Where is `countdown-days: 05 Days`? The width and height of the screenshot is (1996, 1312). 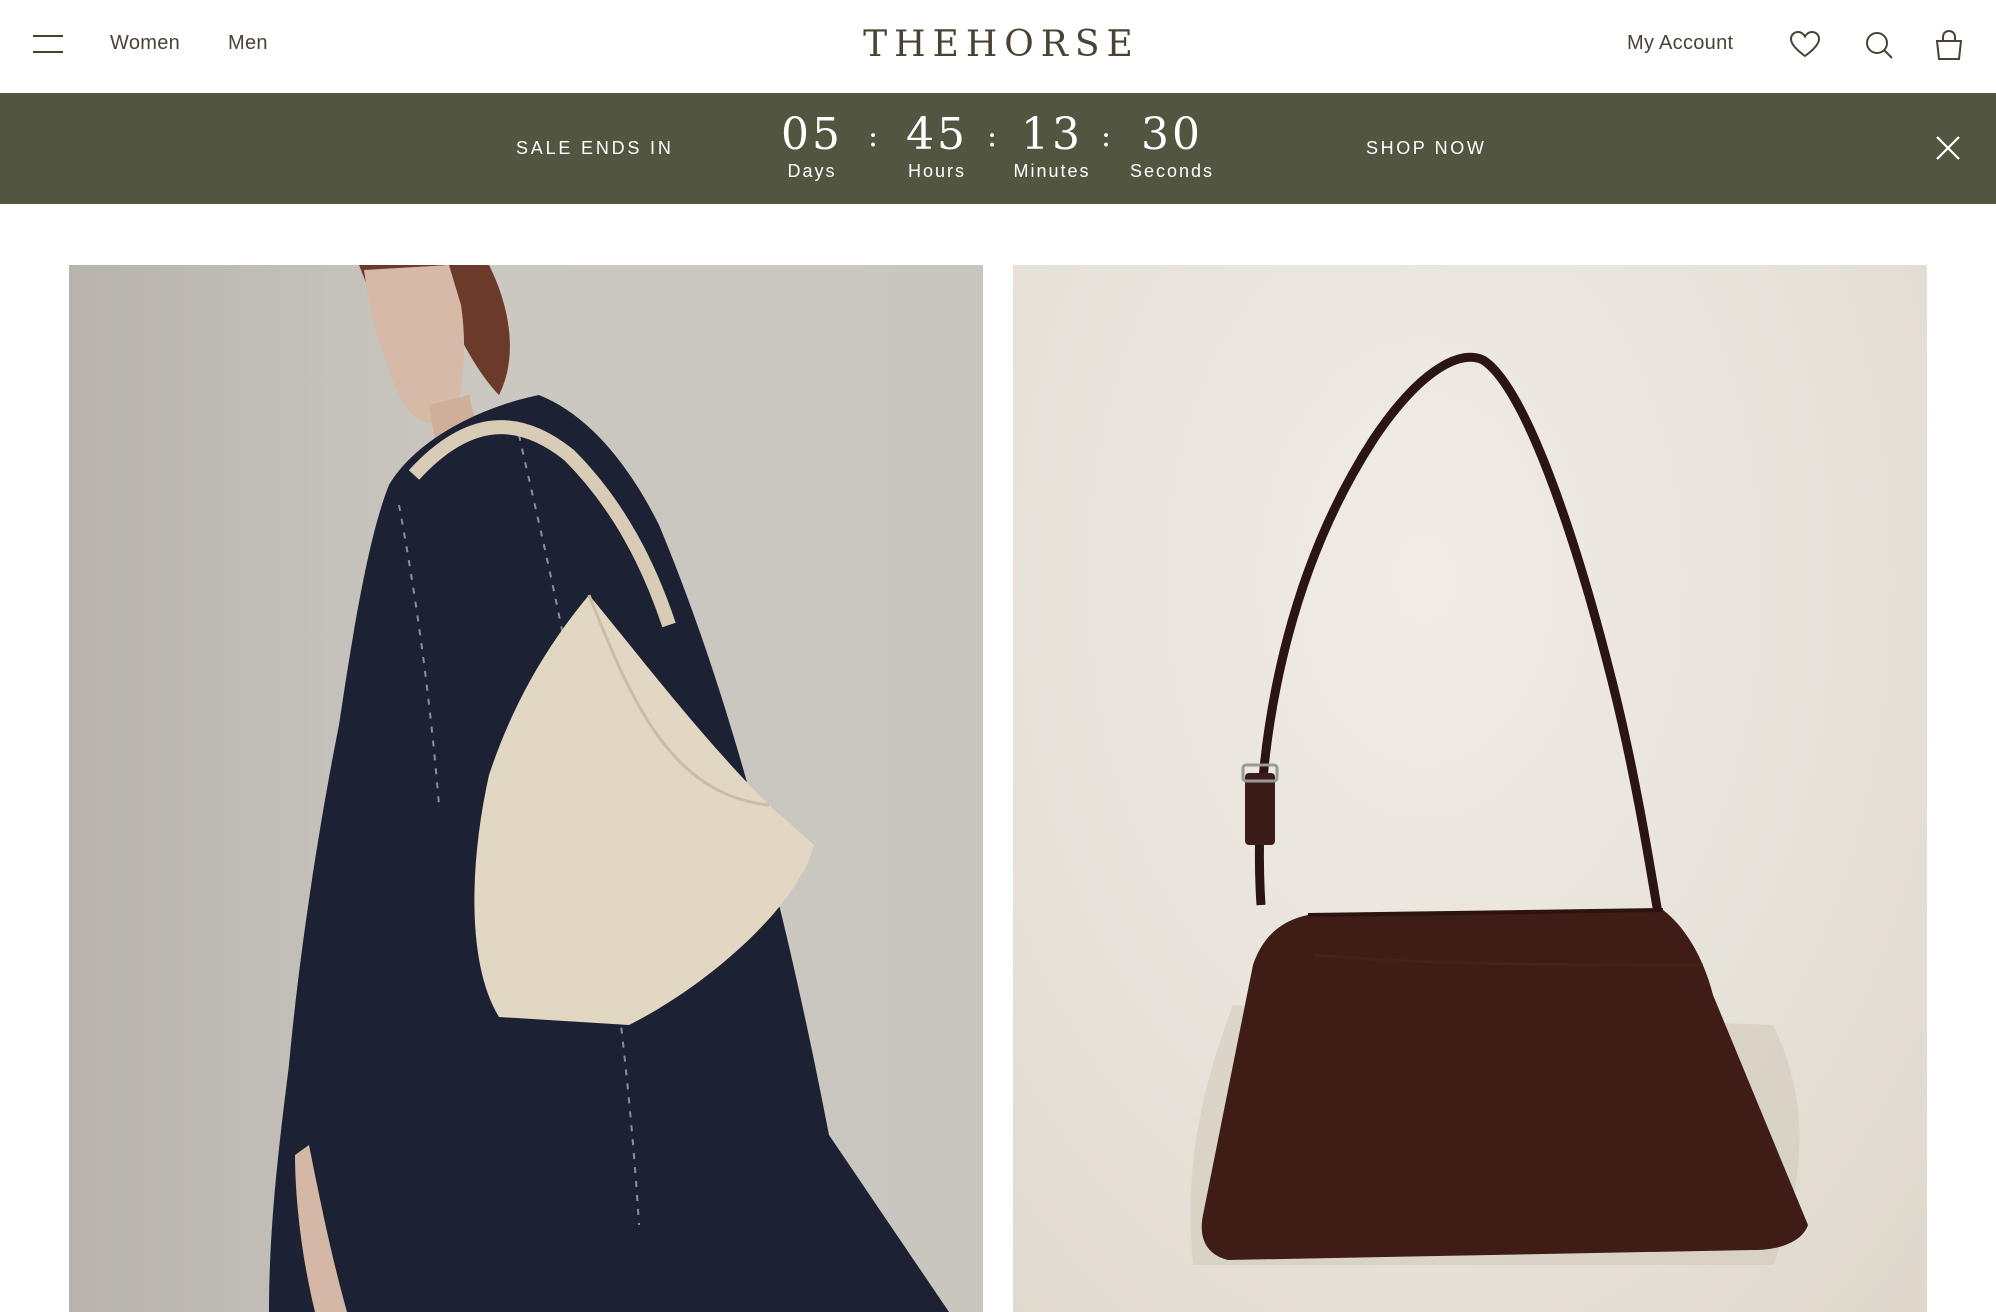
countdown-days: 05 Days is located at coordinates (812, 146).